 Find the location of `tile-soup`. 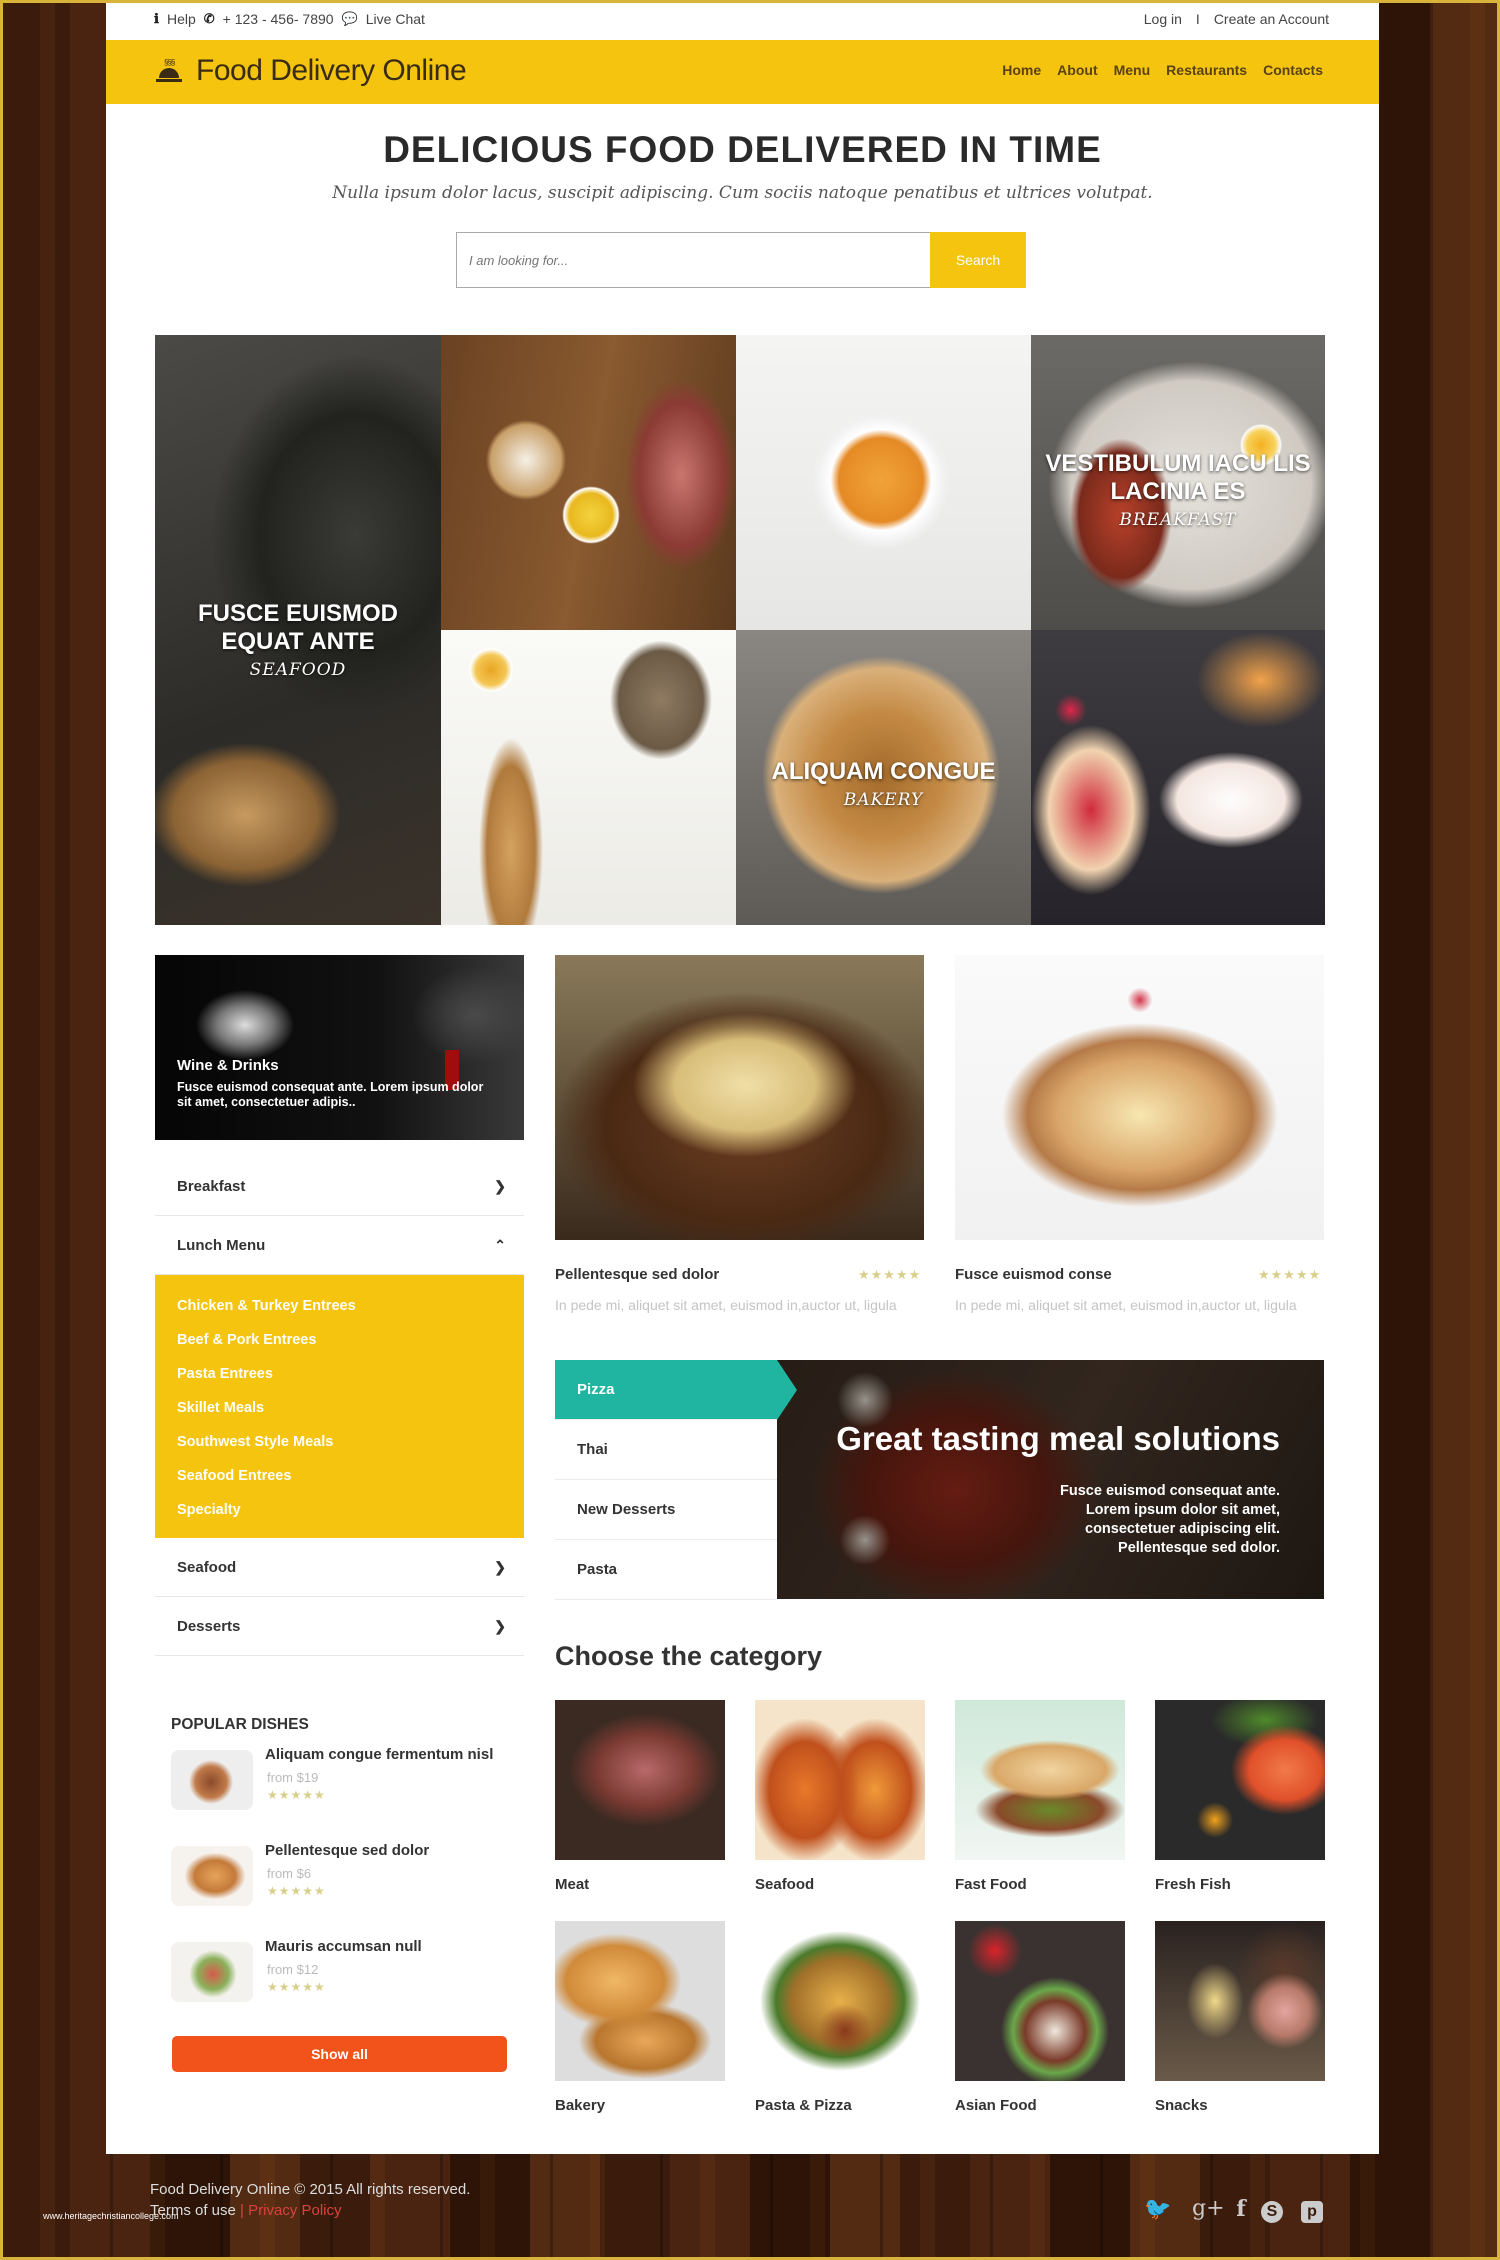

tile-soup is located at coordinates (883, 482).